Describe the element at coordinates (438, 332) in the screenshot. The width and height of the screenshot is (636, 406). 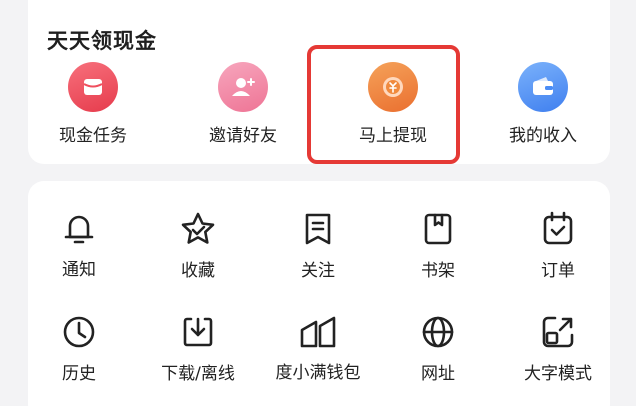
I see `globe-icon` at that location.